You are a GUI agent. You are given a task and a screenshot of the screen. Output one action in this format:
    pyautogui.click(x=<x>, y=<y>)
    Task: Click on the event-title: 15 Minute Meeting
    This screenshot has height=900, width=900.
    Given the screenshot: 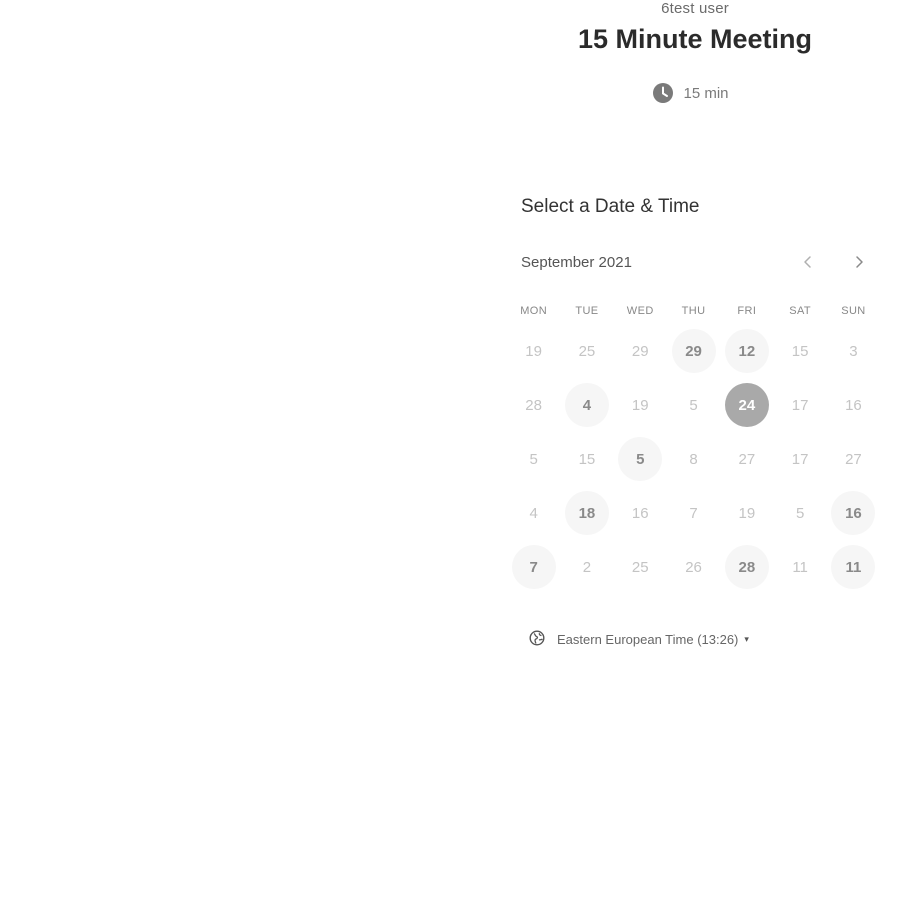 What is the action you would take?
    pyautogui.click(x=695, y=39)
    